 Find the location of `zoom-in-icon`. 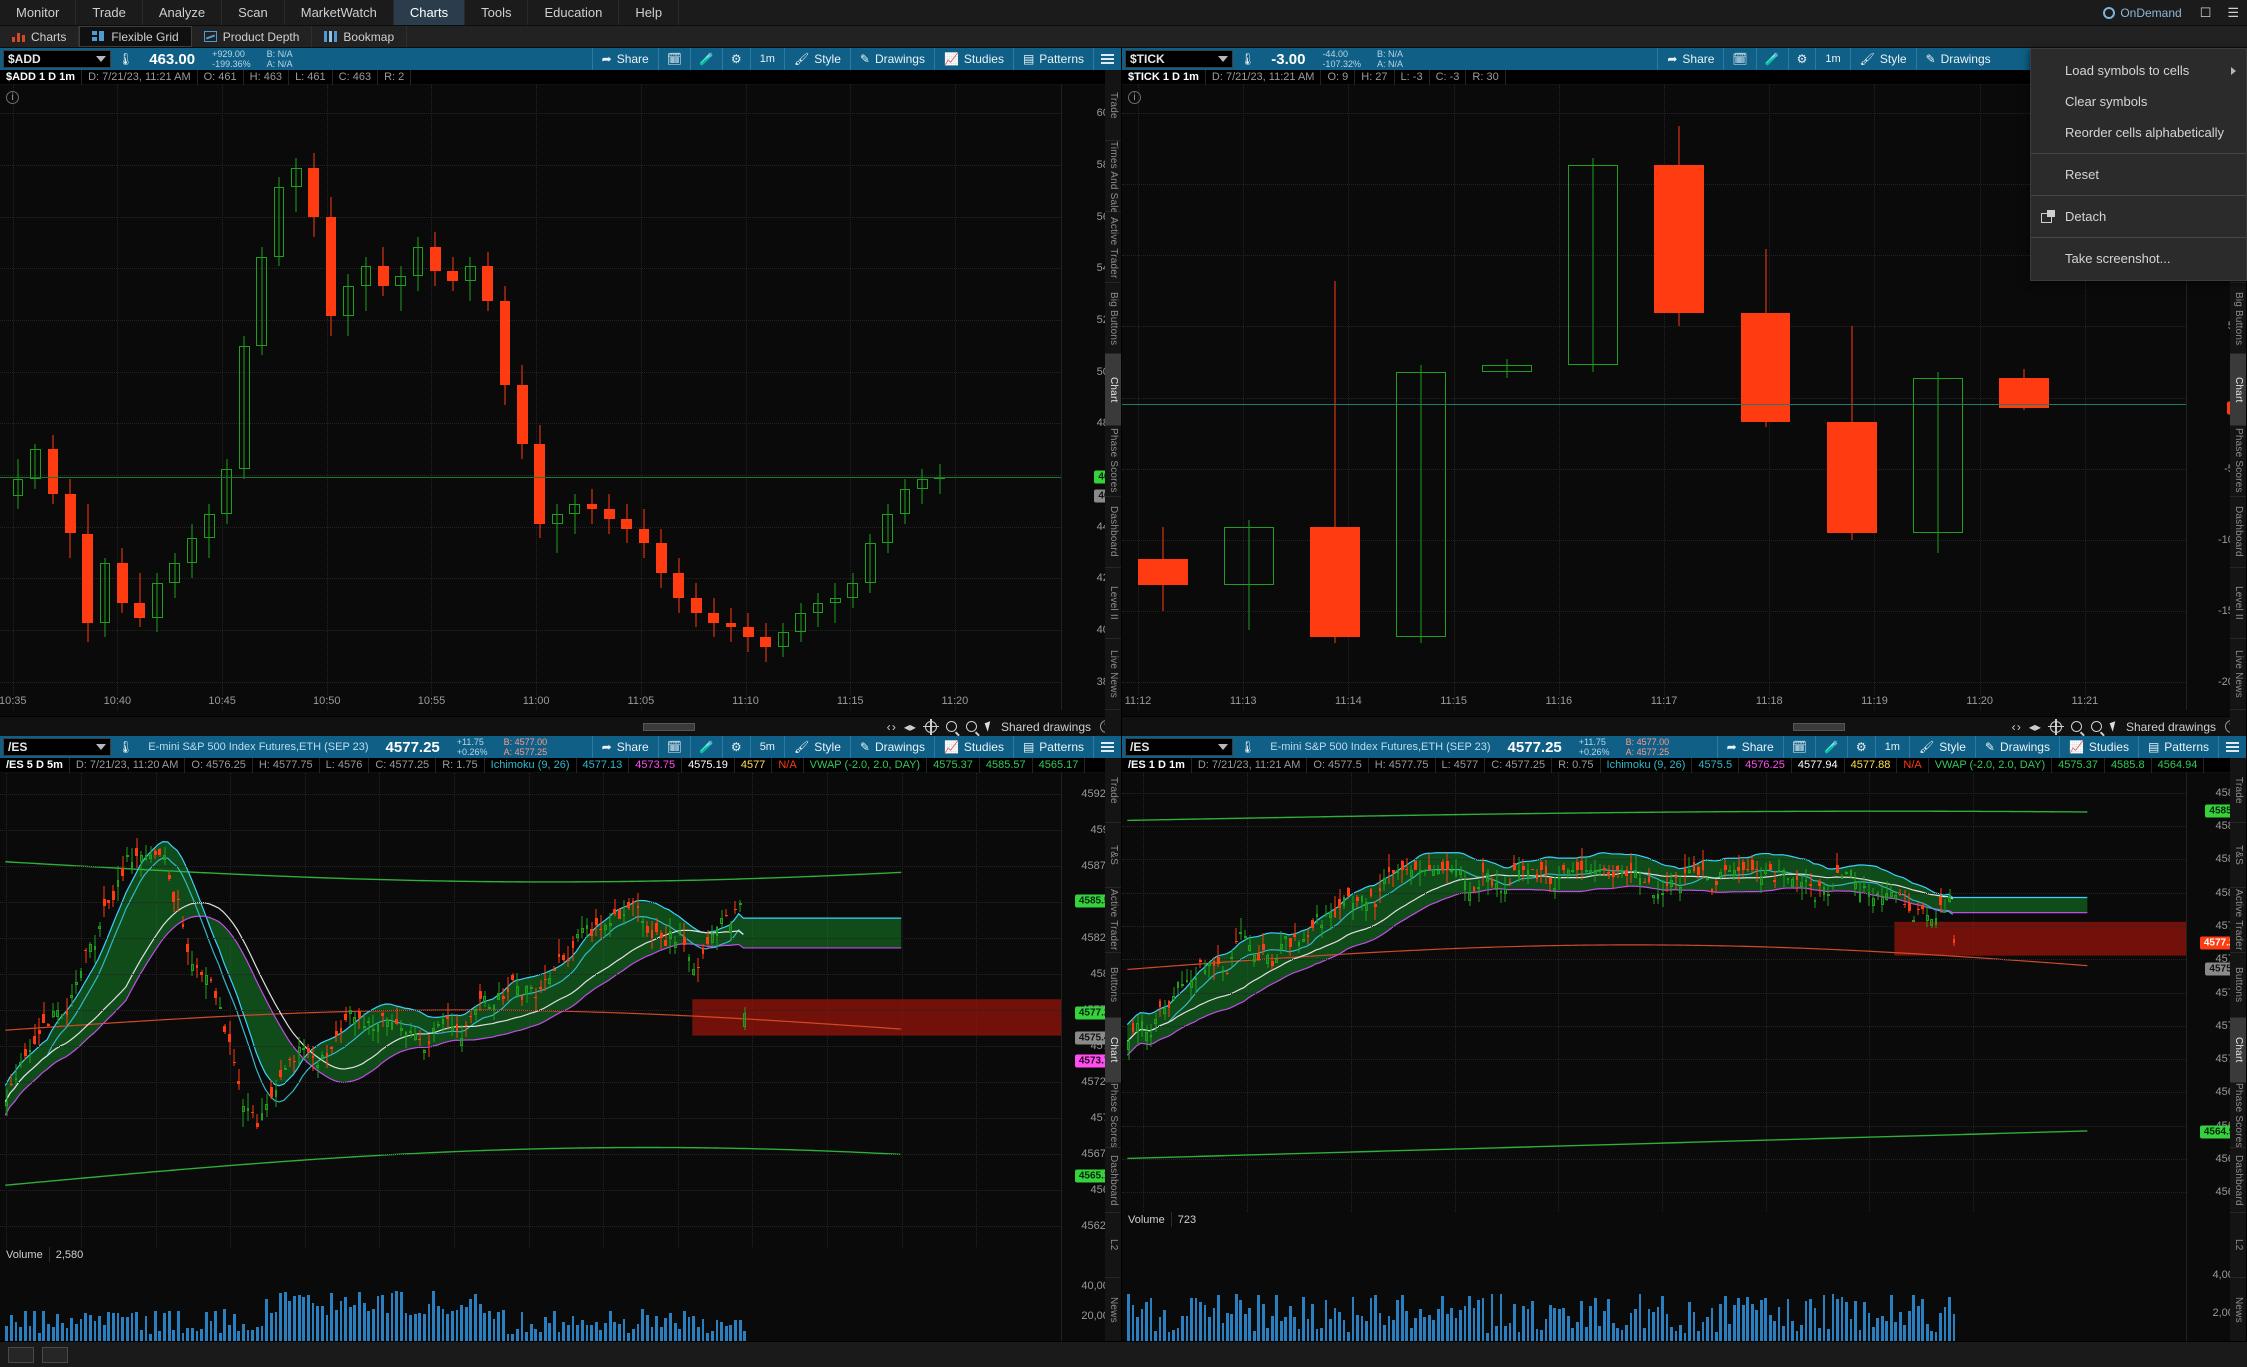

zoom-in-icon is located at coordinates (2076, 726).